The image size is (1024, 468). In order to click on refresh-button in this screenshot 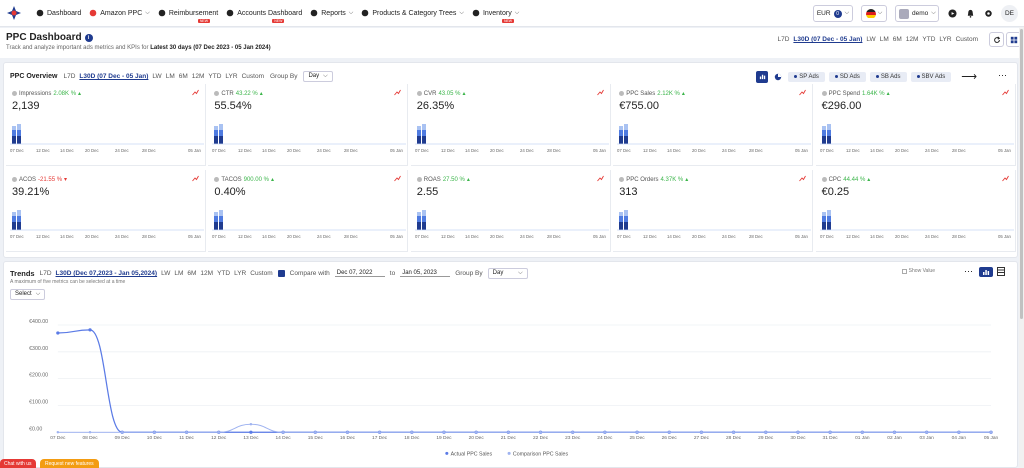, I will do `click(996, 39)`.